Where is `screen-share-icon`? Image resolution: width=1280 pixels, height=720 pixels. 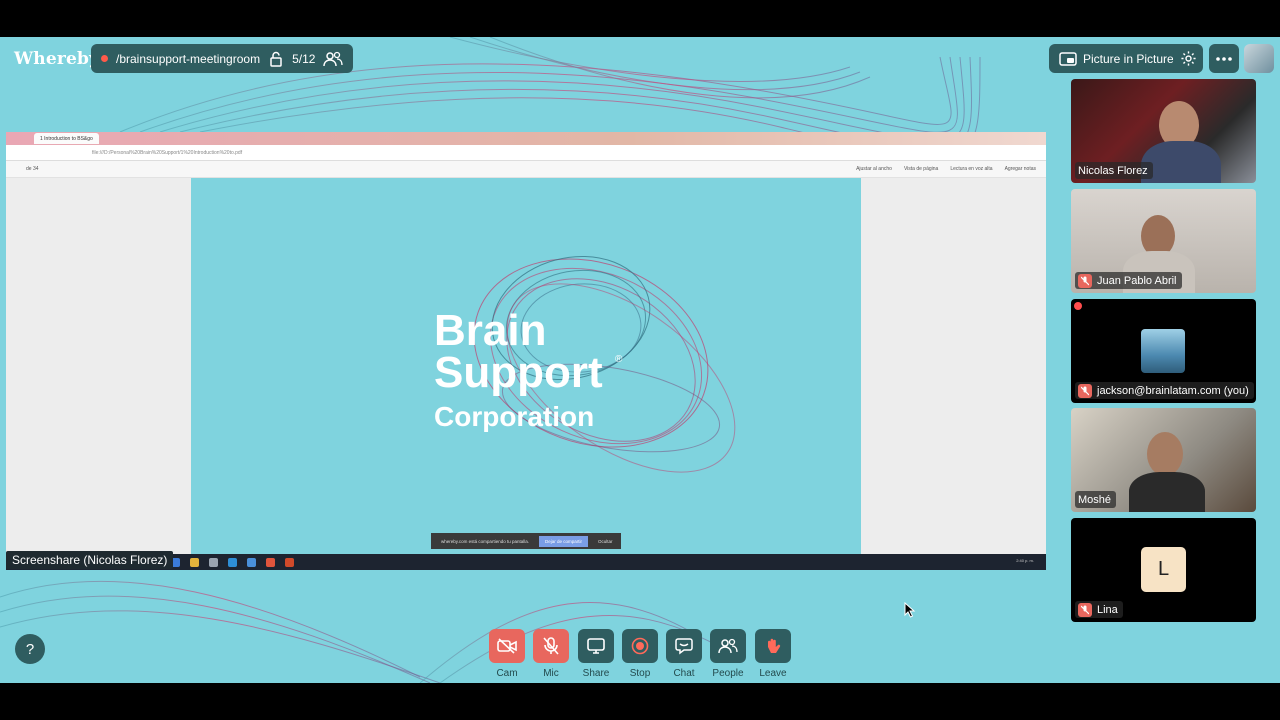
screen-share-icon is located at coordinates (596, 646).